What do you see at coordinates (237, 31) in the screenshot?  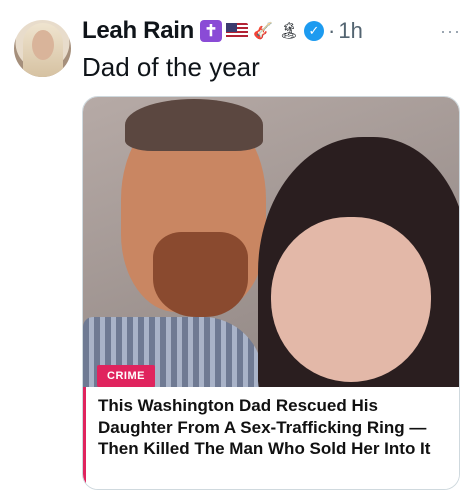 I see `us-flag-icon` at bounding box center [237, 31].